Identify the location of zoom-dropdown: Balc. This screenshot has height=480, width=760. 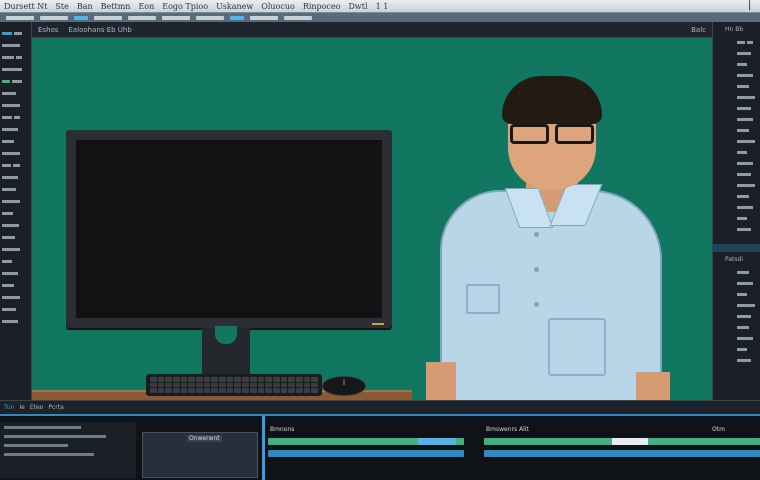
(698, 30).